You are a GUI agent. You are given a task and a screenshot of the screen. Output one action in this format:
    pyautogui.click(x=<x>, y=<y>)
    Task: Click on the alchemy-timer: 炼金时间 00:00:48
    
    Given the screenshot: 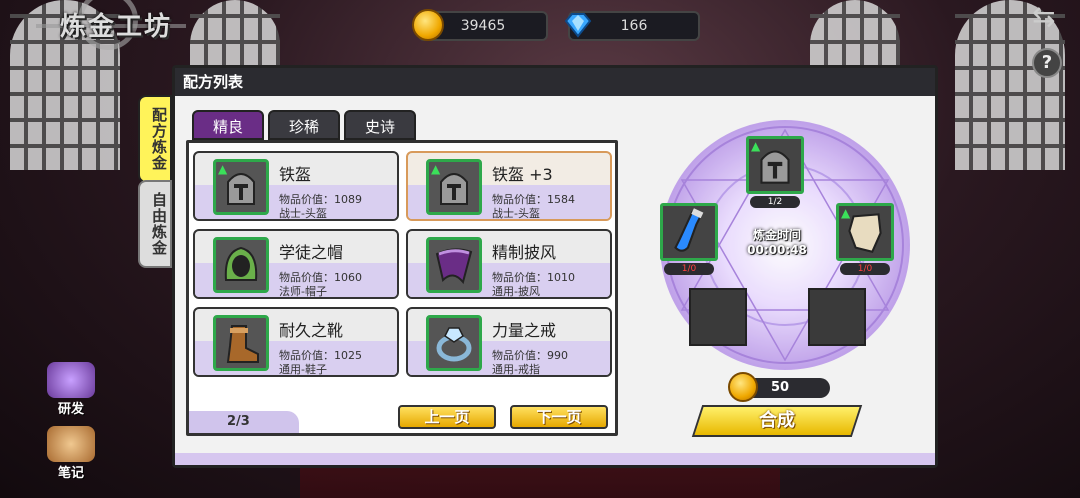 What is the action you would take?
    pyautogui.click(x=777, y=241)
    